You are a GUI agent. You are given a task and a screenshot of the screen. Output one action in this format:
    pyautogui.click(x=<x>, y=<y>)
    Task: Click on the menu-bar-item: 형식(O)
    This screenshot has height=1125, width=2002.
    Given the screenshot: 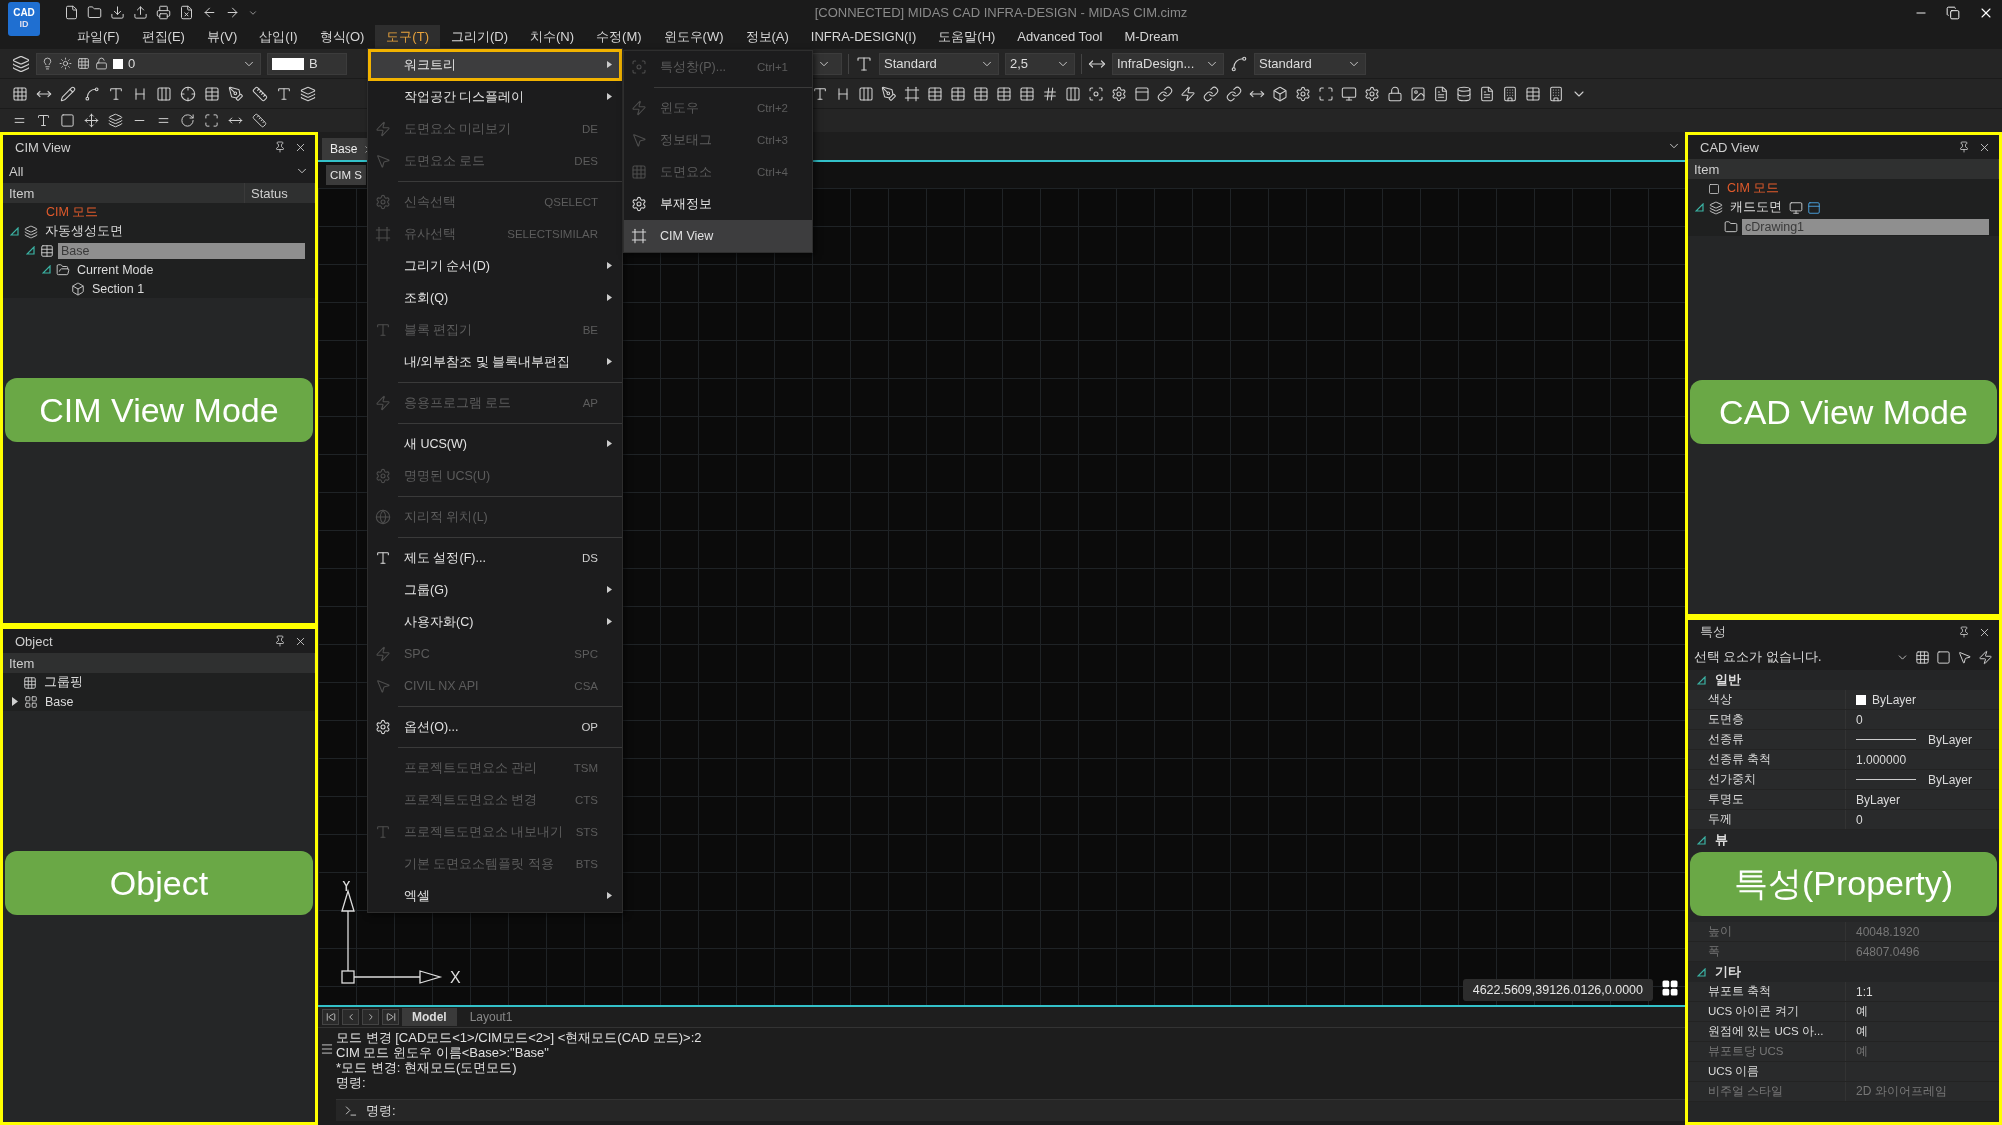 What is the action you would take?
    pyautogui.click(x=342, y=36)
    